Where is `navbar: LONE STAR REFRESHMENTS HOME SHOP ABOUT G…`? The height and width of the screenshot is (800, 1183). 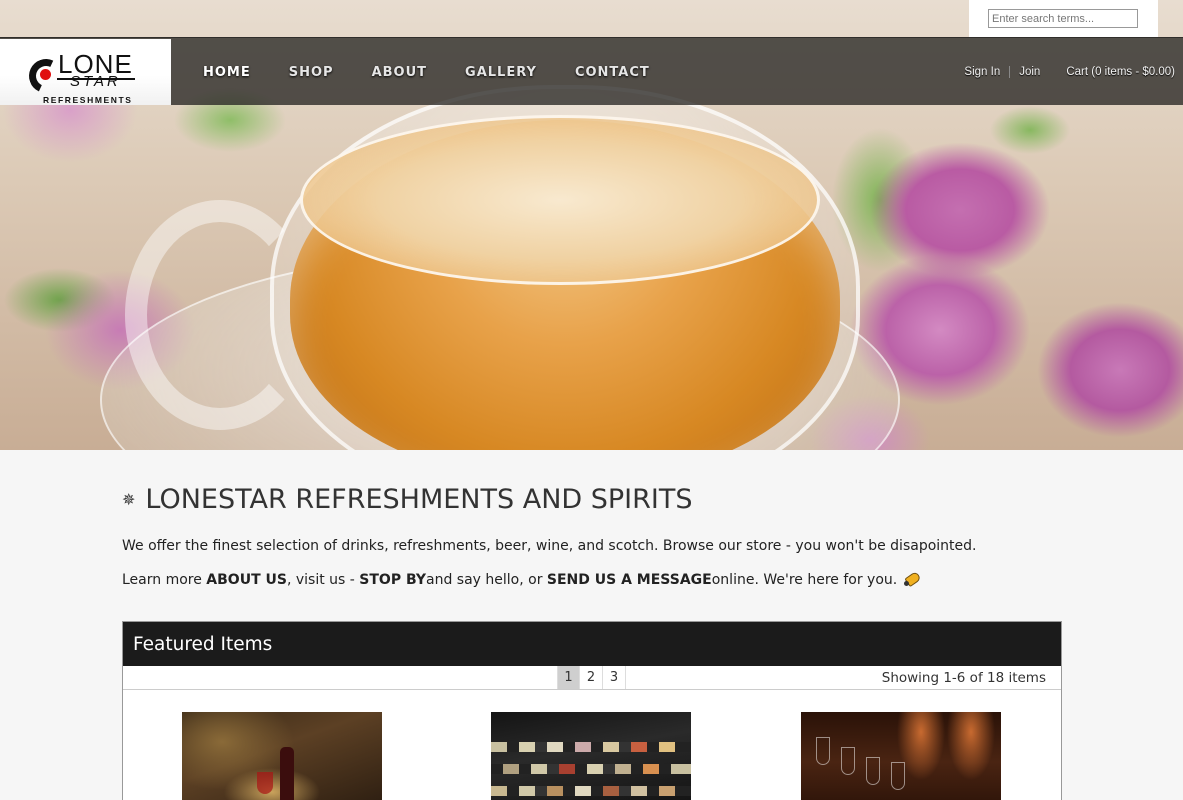 navbar: LONE STAR REFRESHMENTS HOME SHOP ABOUT G… is located at coordinates (591, 71).